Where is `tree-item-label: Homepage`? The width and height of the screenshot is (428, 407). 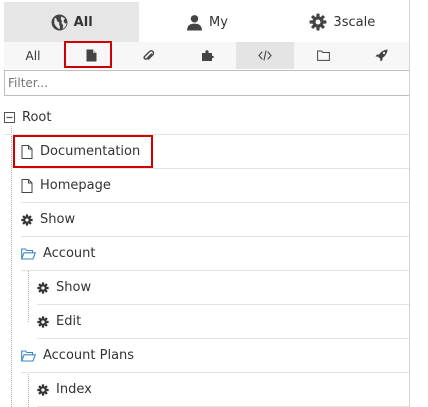 tree-item-label: Homepage is located at coordinates (75, 185).